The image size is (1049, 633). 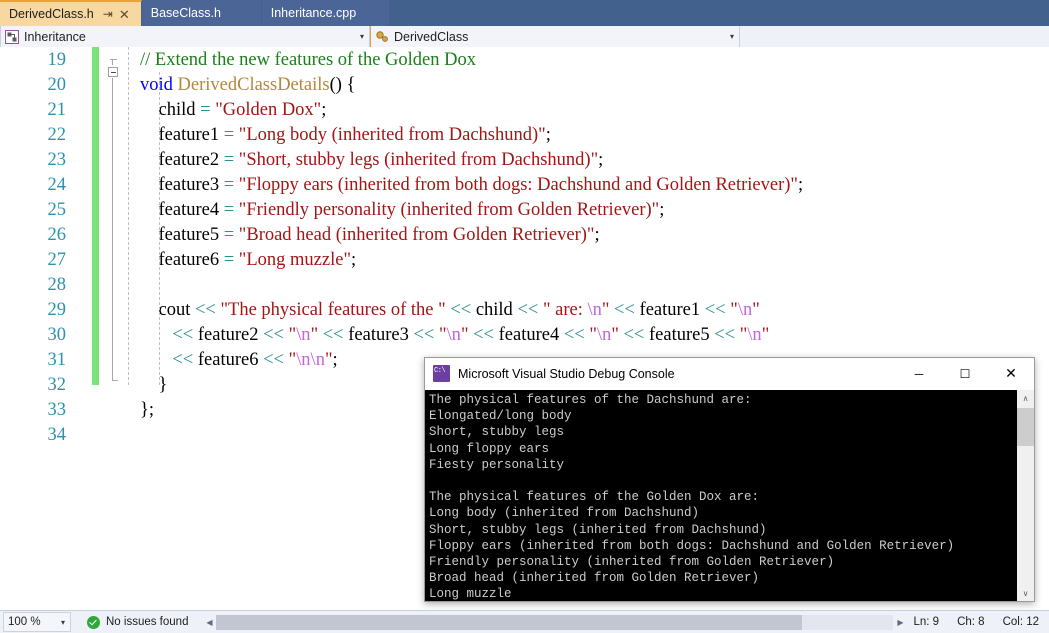 What do you see at coordinates (253, 85) in the screenshot?
I see `code-token-type: DerivedClassDetails` at bounding box center [253, 85].